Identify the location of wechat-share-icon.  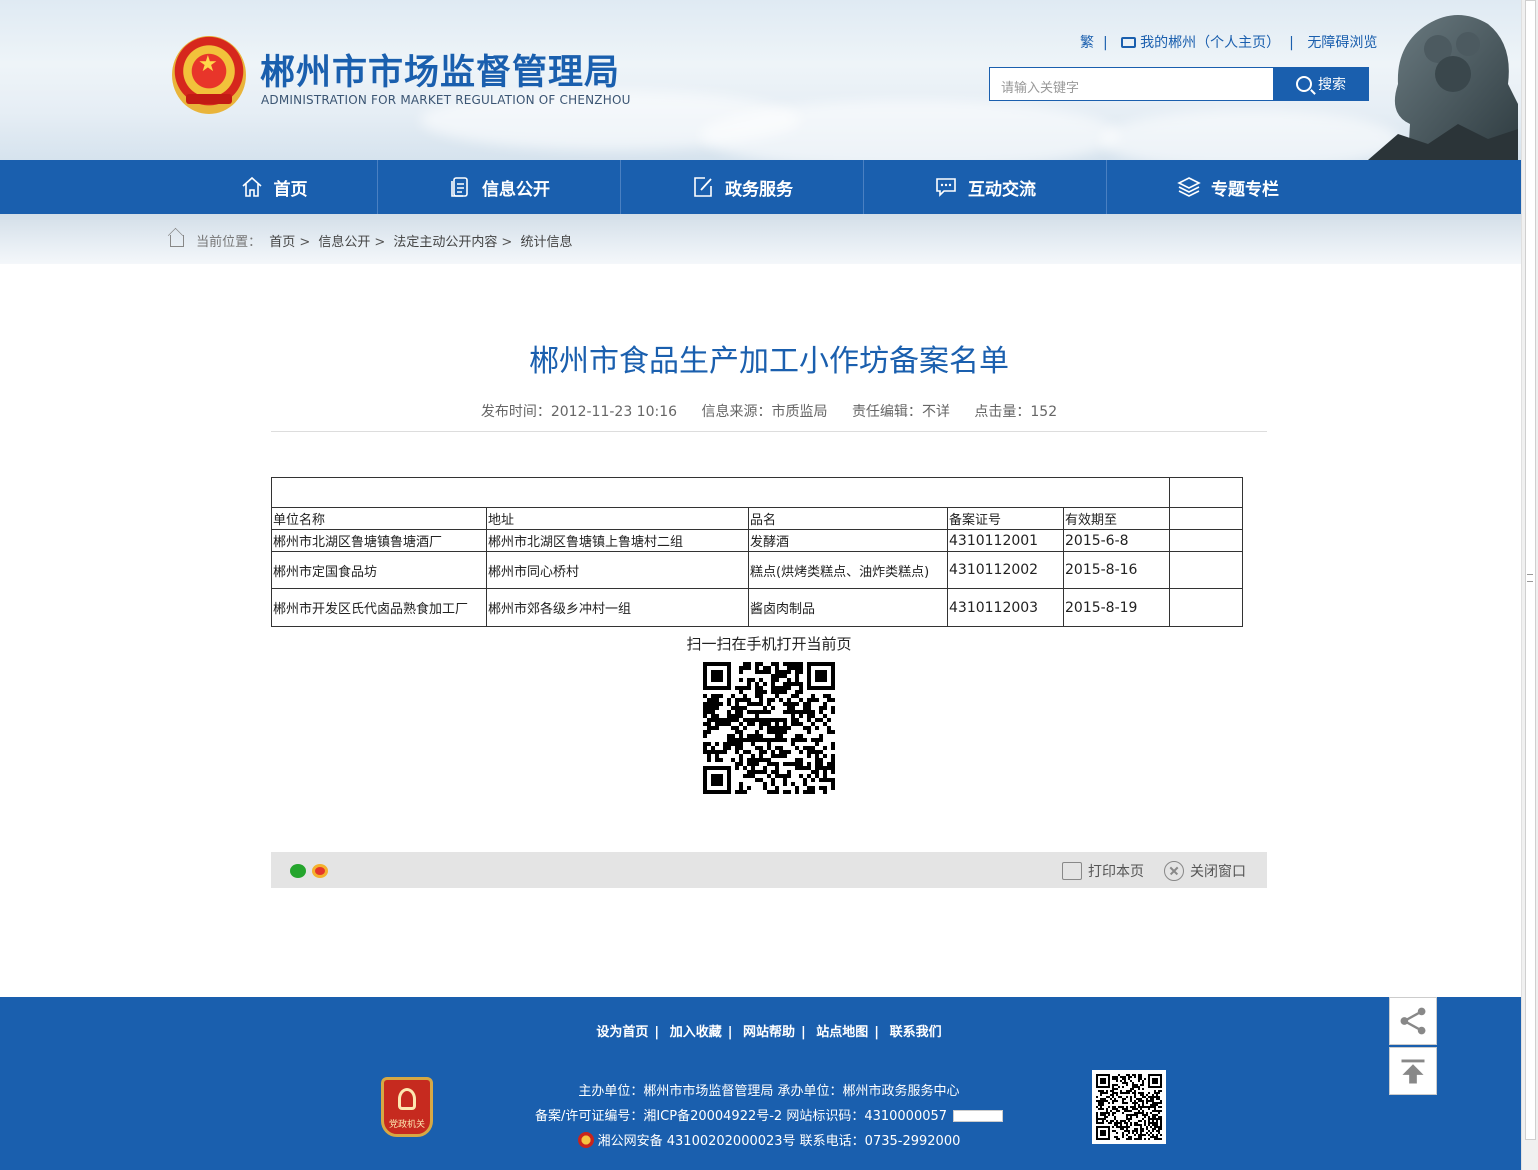
(298, 871).